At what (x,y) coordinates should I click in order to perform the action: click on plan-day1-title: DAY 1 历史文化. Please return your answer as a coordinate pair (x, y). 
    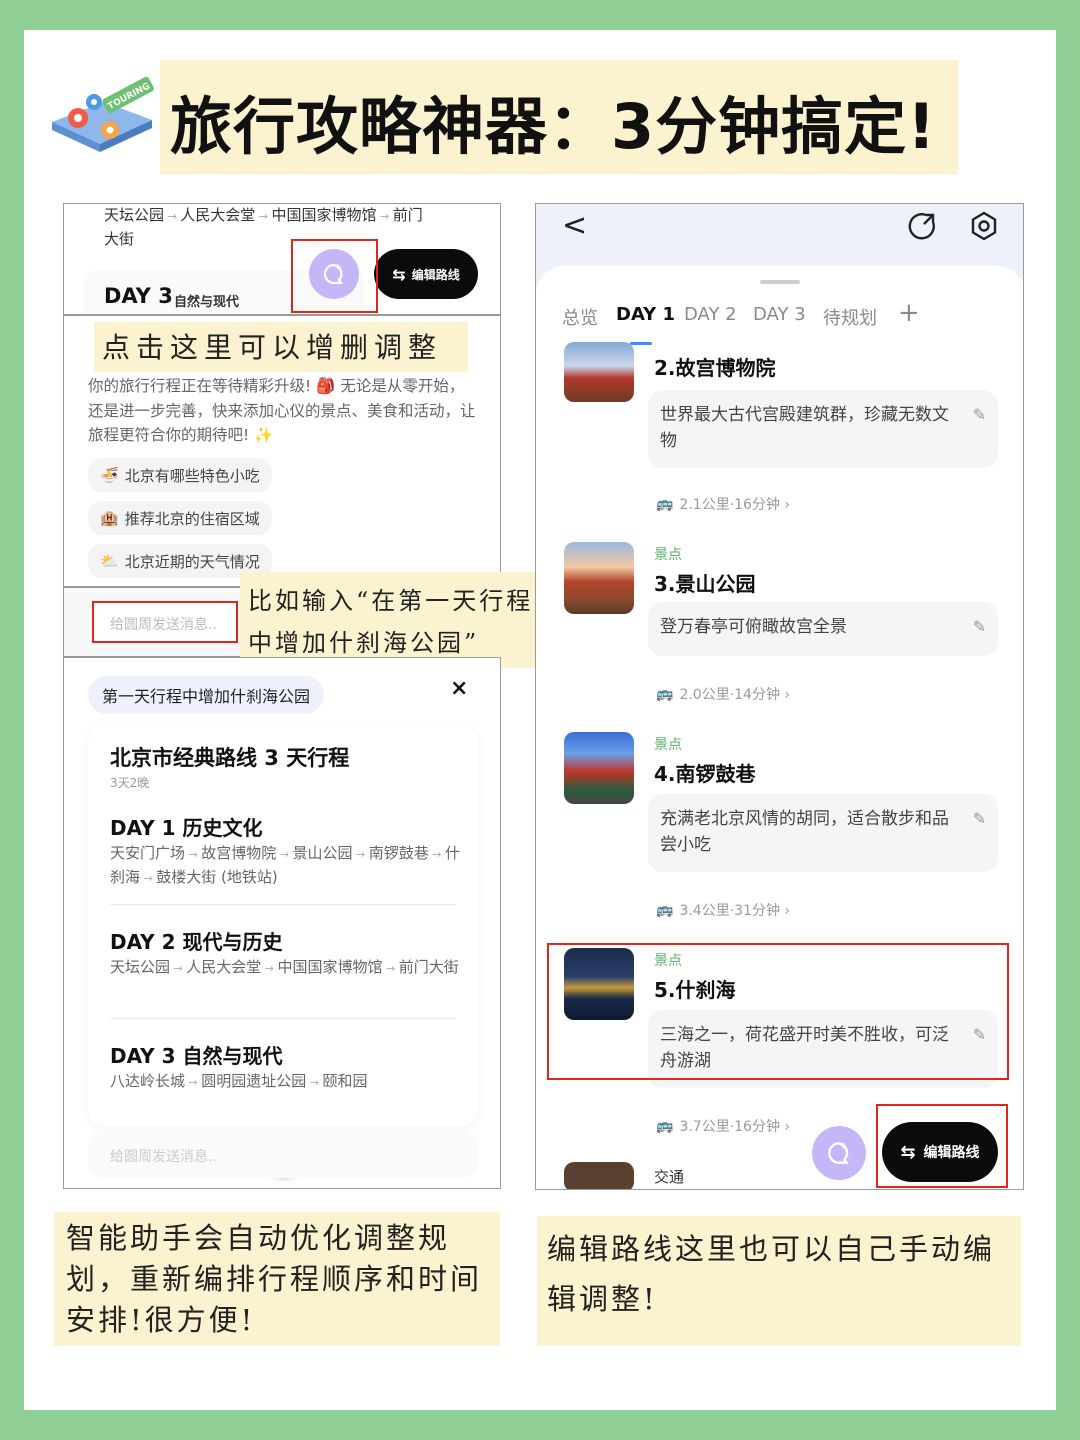
    Looking at the image, I should click on (186, 828).